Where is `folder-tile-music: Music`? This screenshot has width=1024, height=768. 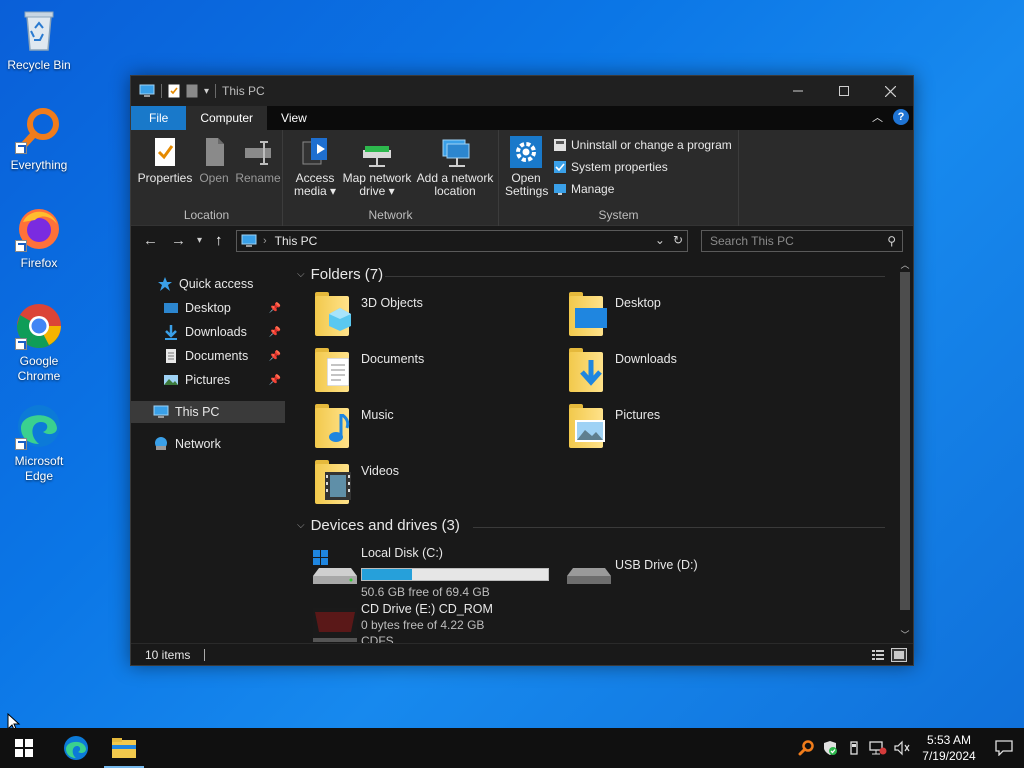 folder-tile-music: Music is located at coordinates (436, 426).